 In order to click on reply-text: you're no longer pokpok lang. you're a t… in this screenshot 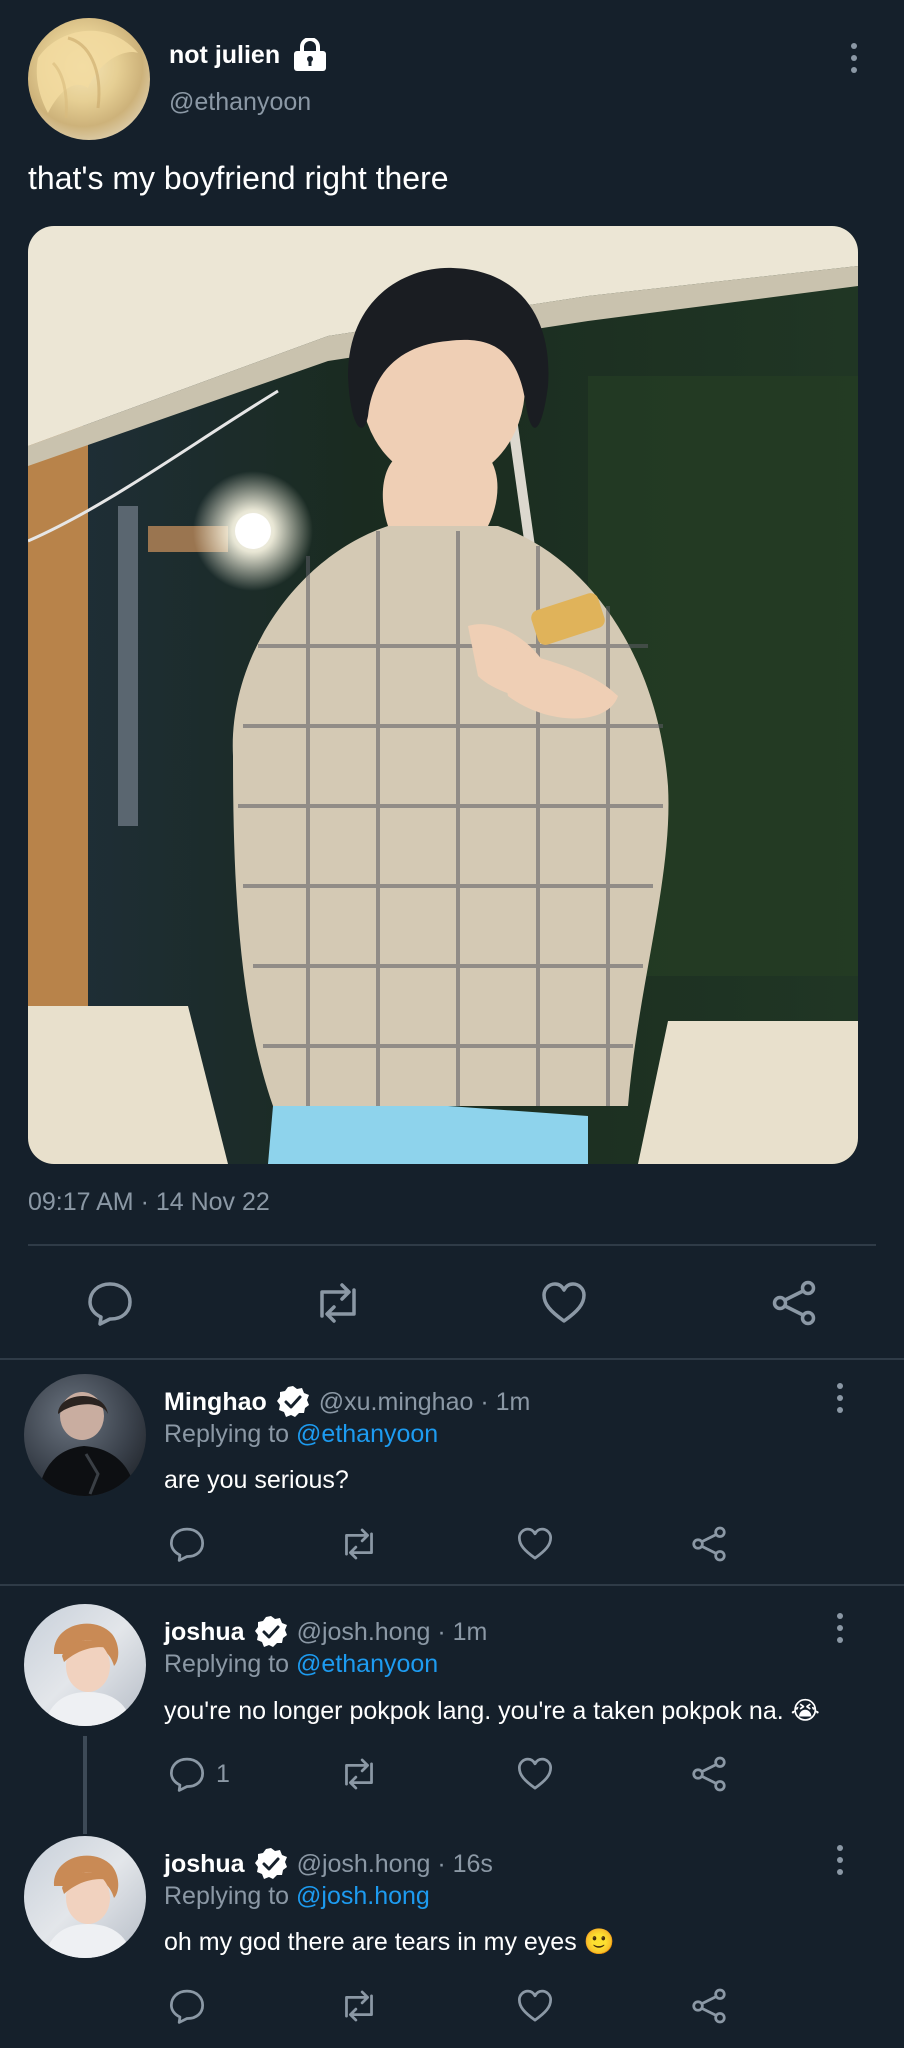, I will do `click(492, 1711)`.